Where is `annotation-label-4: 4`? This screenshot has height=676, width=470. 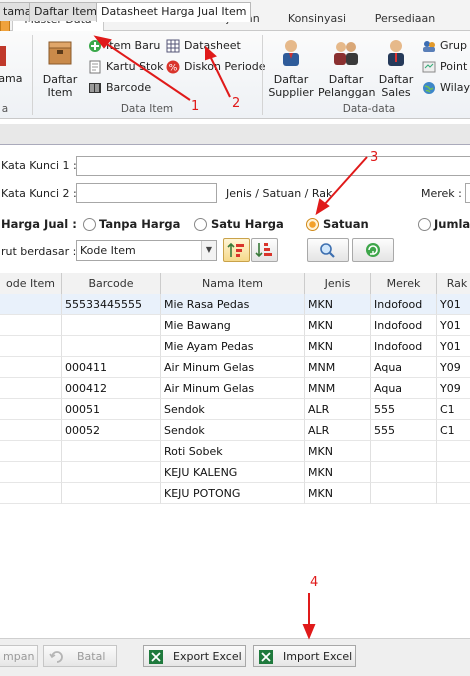
annotation-label-4: 4 is located at coordinates (314, 582).